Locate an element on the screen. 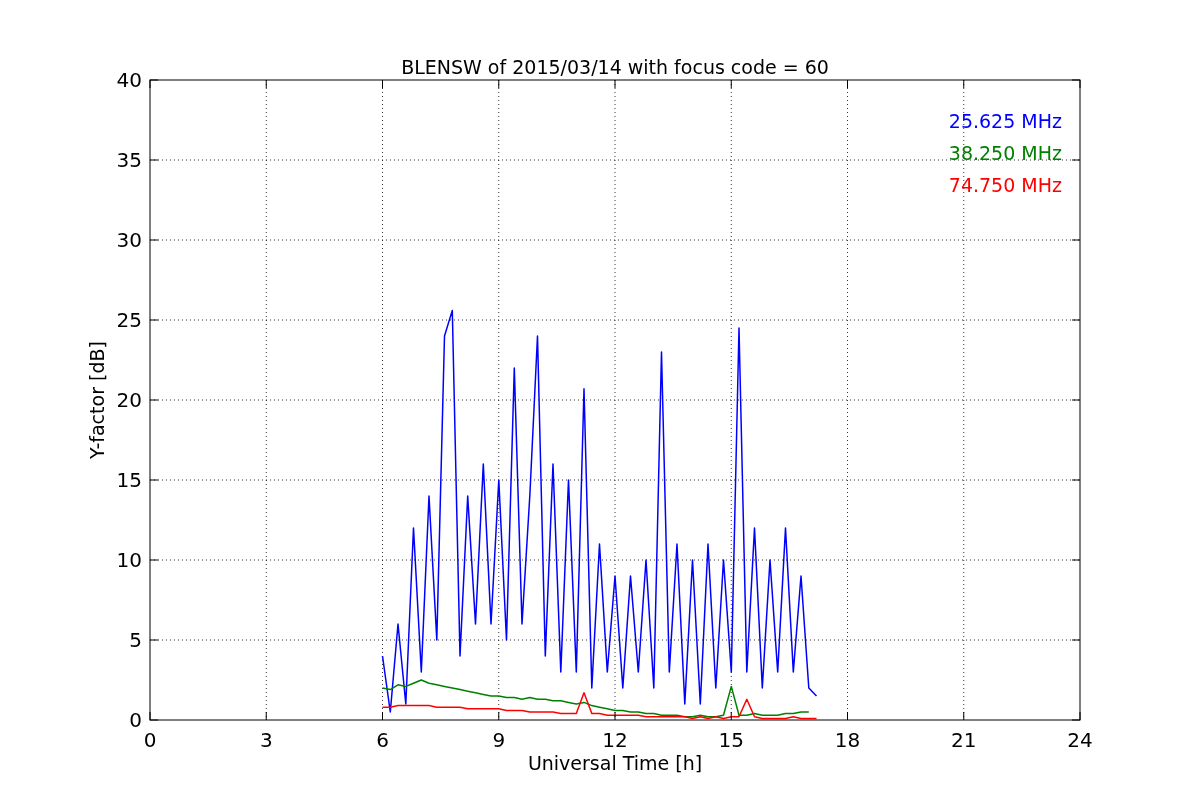  y-tick-label: 15 is located at coordinates (129, 480).